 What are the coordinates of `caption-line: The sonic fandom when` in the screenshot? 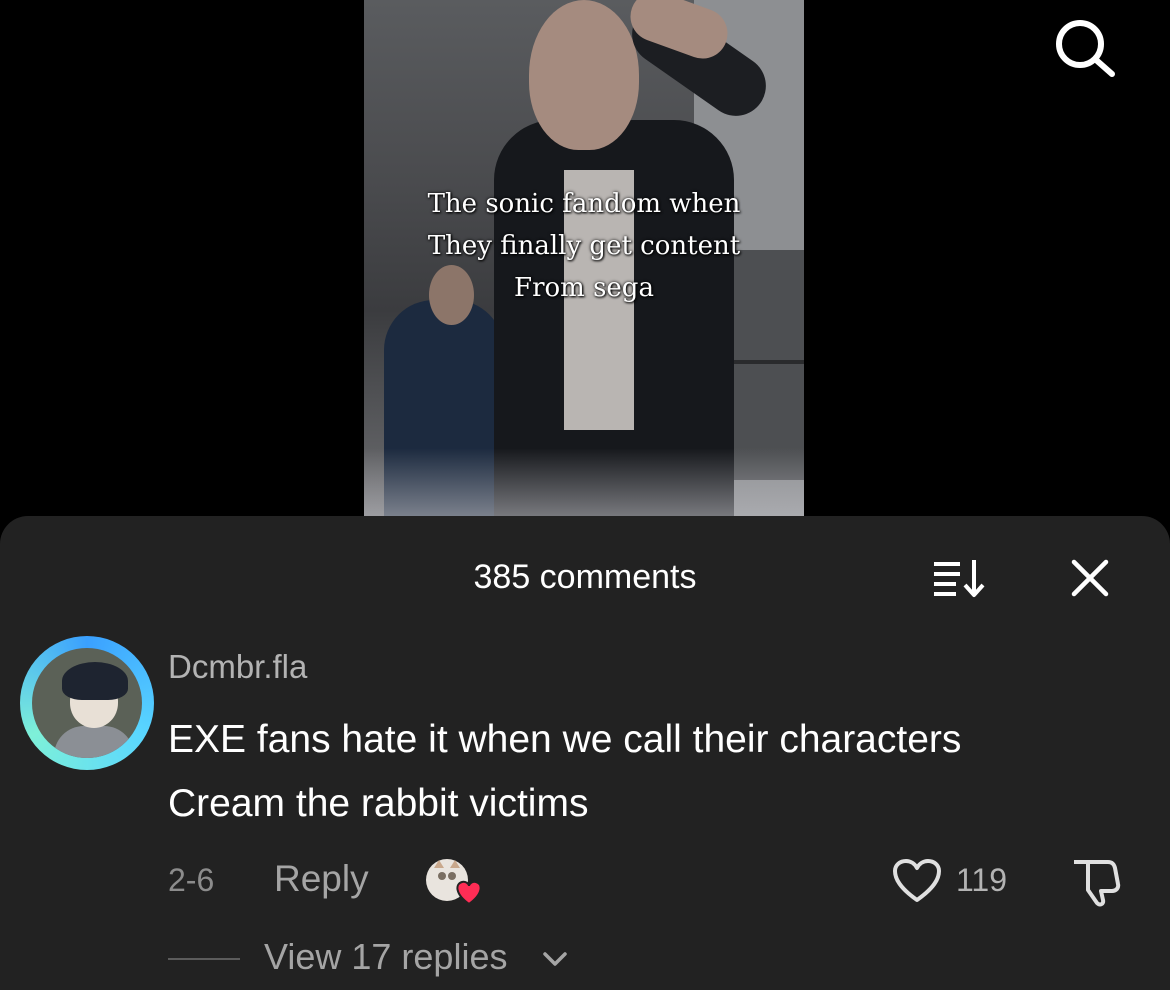 It's located at (584, 204).